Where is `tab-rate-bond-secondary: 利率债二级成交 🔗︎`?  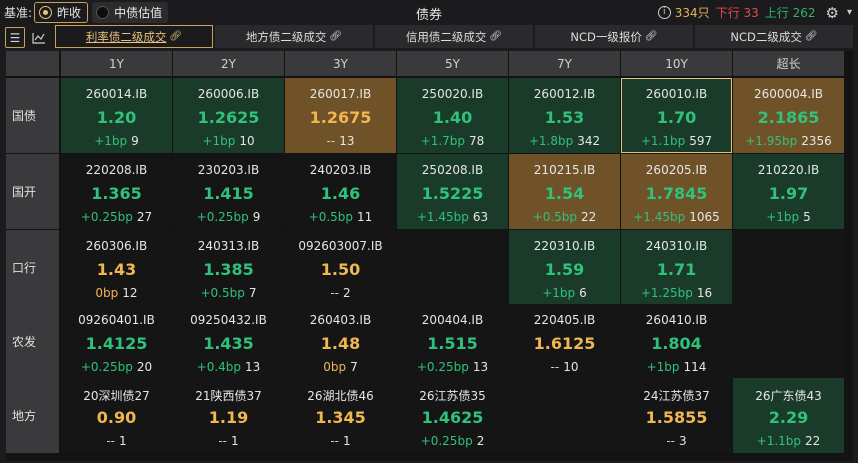
tab-rate-bond-secondary: 利率债二级成交 🔗︎ is located at coordinates (134, 36).